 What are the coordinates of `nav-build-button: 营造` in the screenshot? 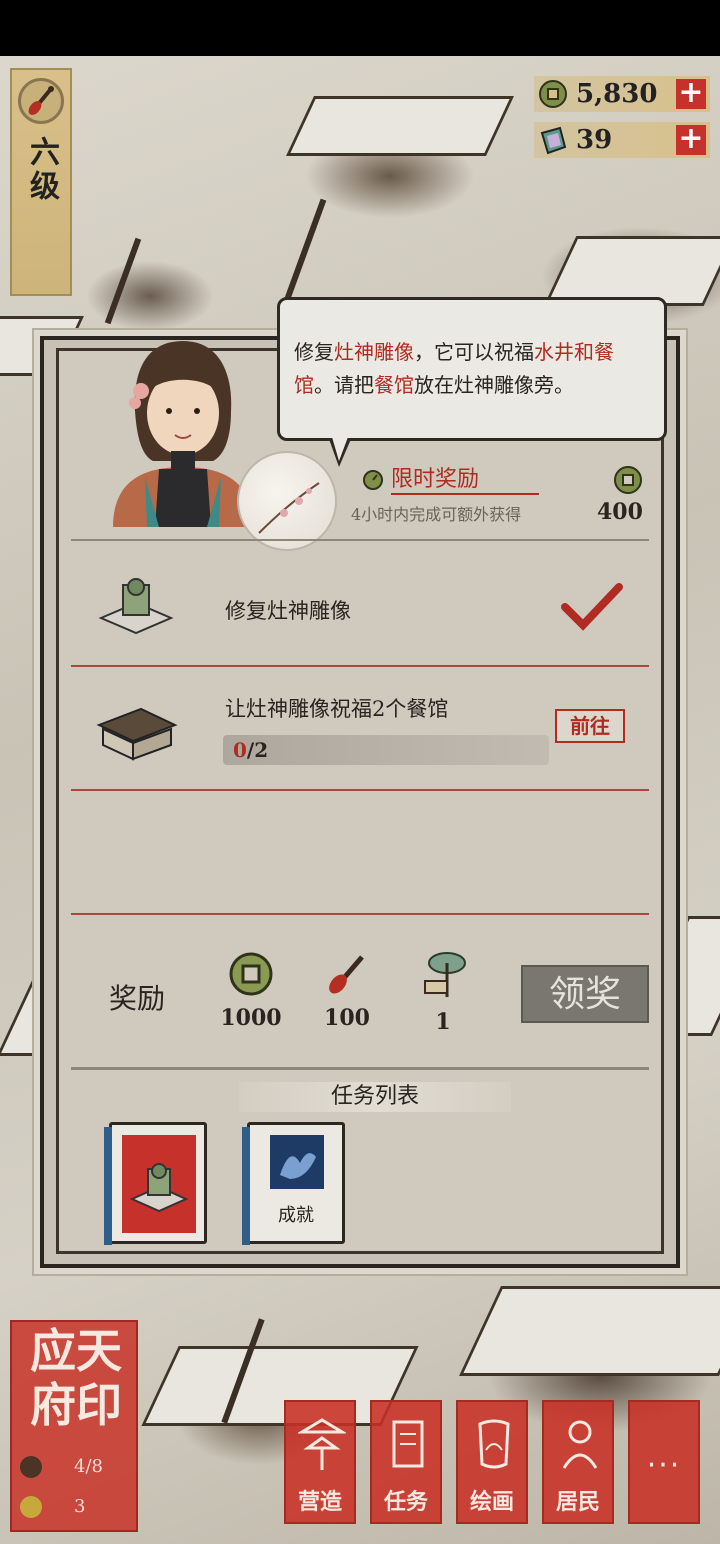 It's located at (320, 1462).